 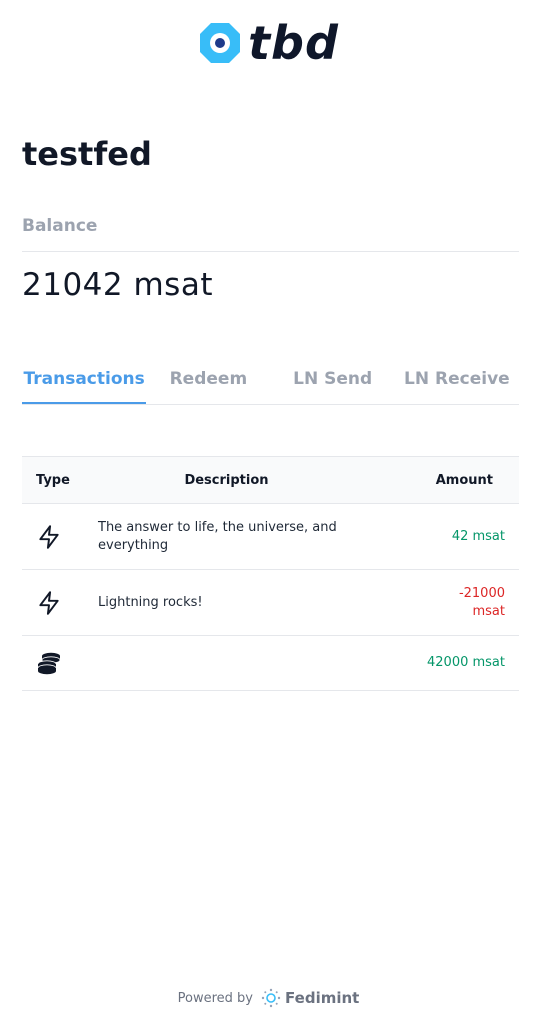 I want to click on header-amount: Amount, so click(x=464, y=480).